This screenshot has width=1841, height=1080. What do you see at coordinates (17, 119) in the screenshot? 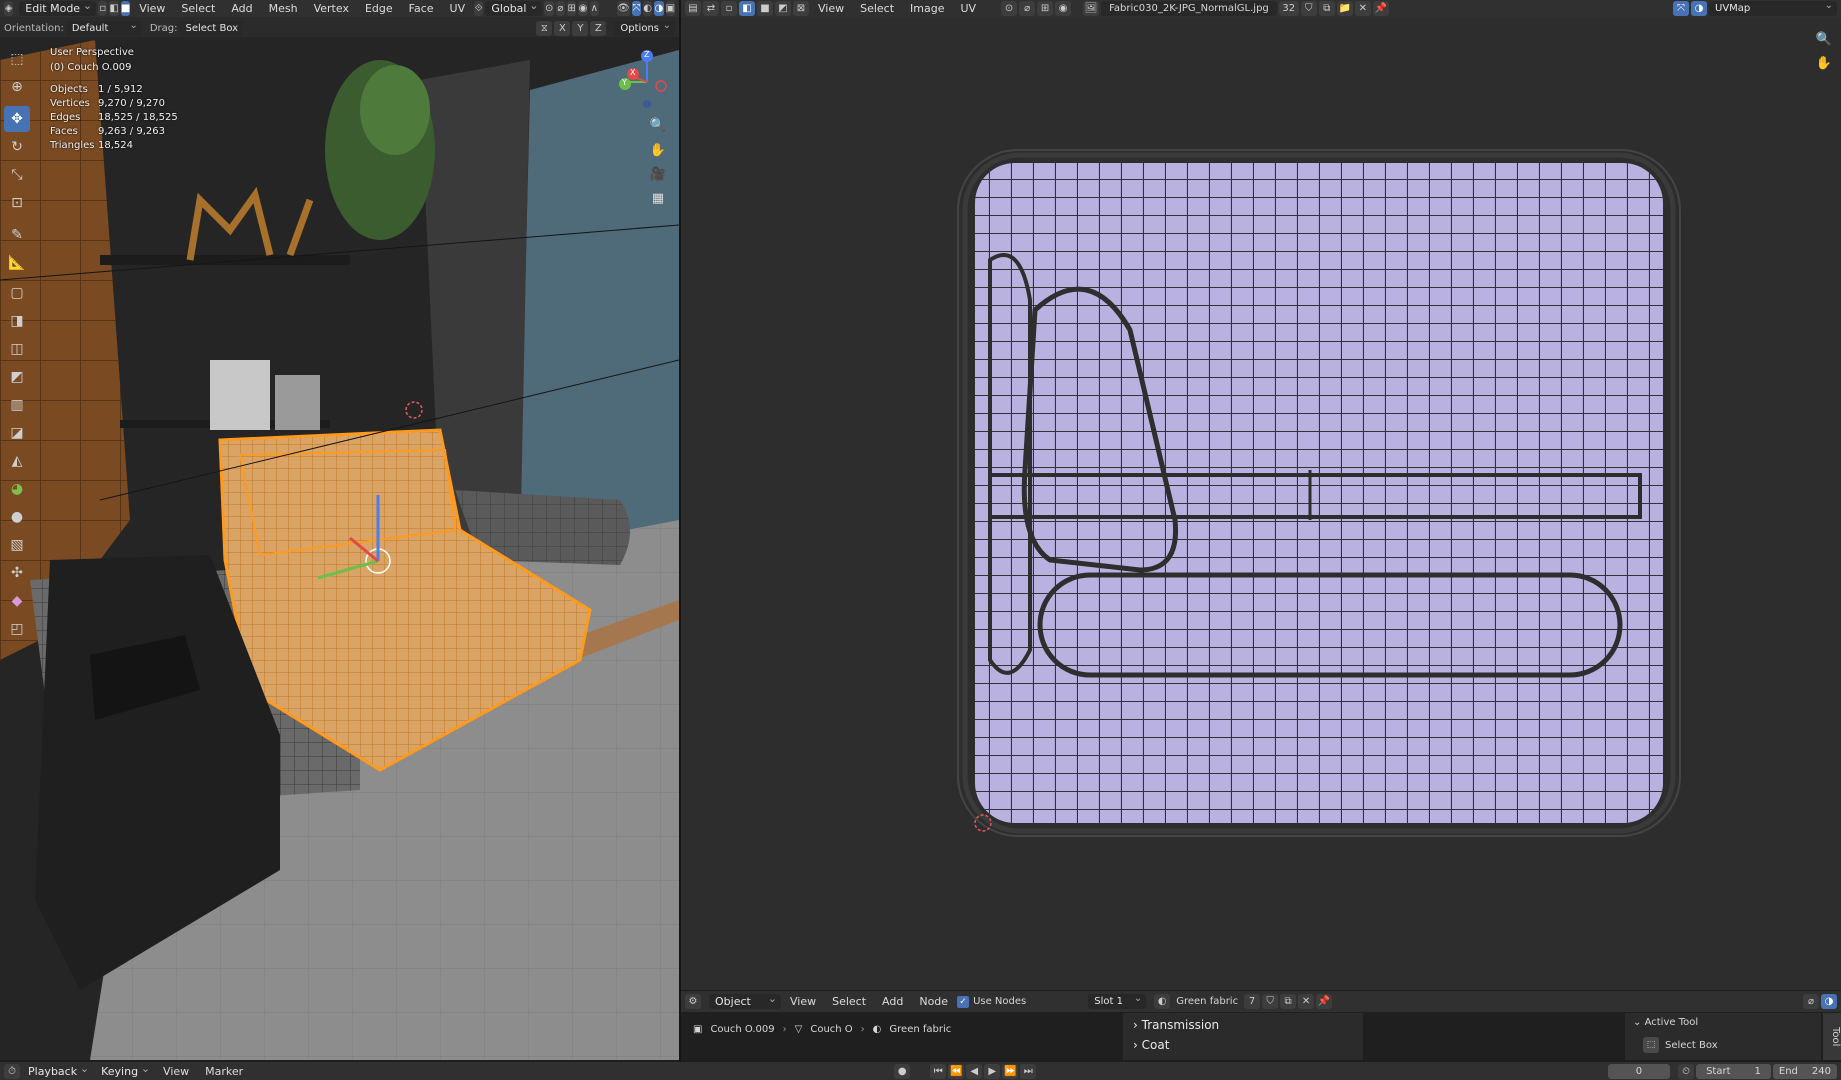
I see `move-tool-icon: ✥` at bounding box center [17, 119].